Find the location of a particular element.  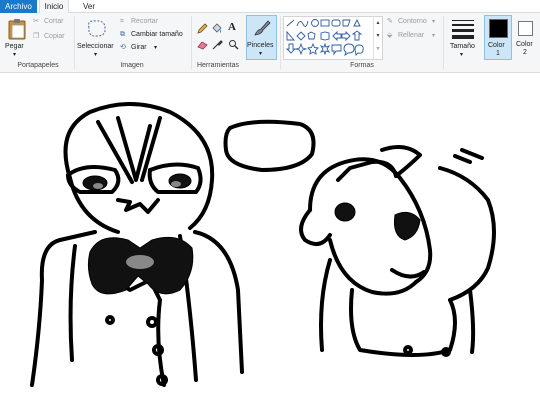

fill-label: Rellenar is located at coordinates (411, 35).